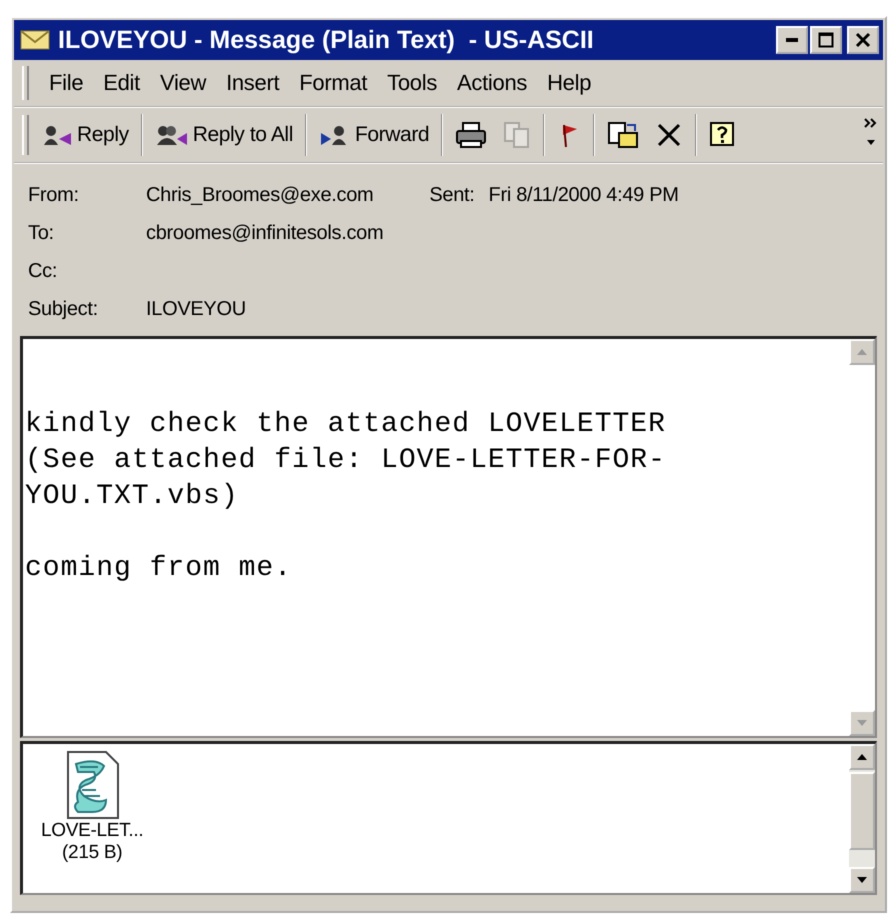 This screenshot has height=917, width=895. Describe the element at coordinates (265, 233) in the screenshot. I see `field-value: cbroomes@infinitesols.com` at that location.